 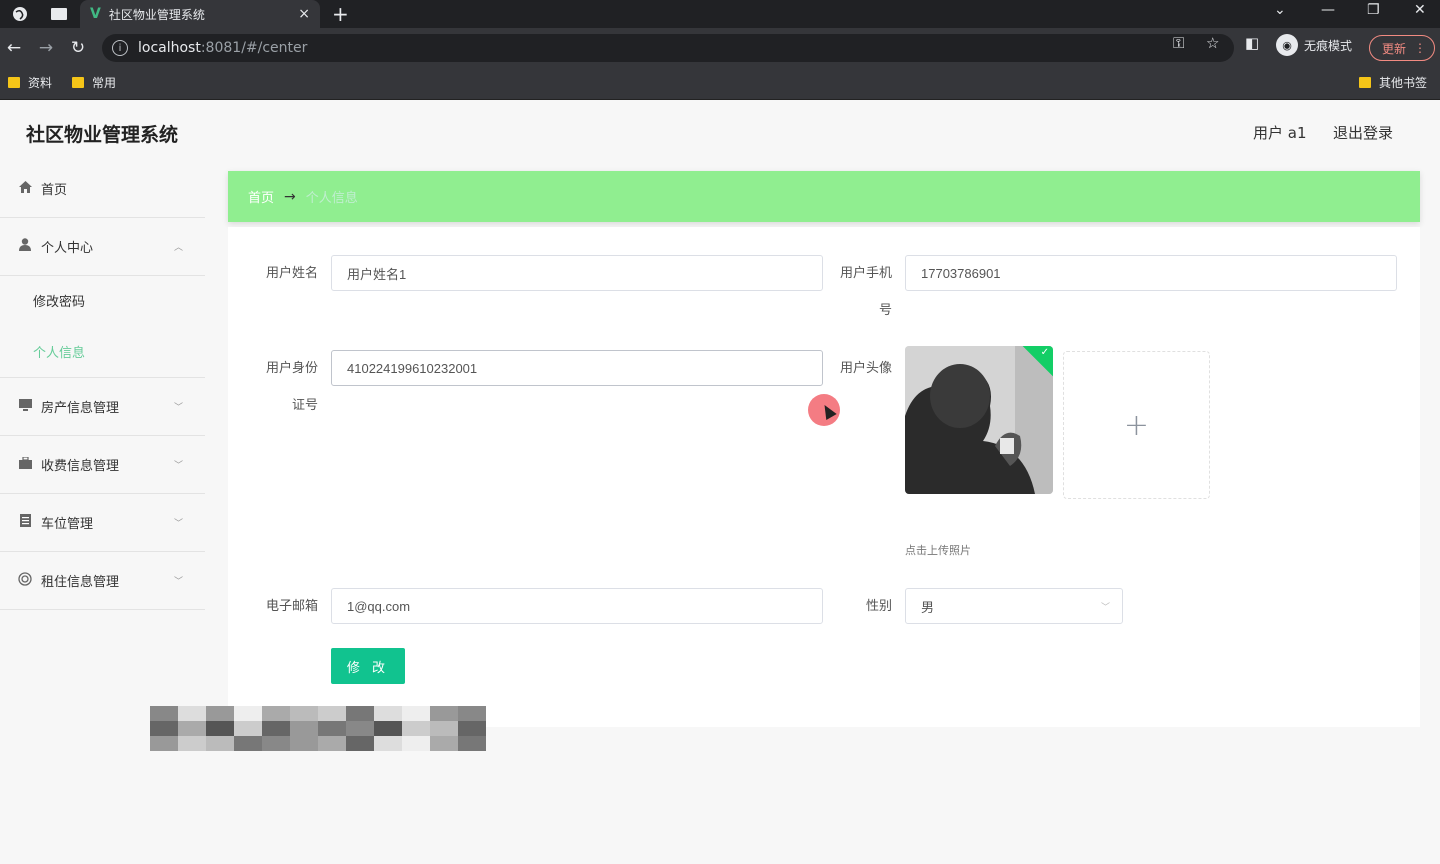 What do you see at coordinates (102, 189) in the screenshot?
I see `sidebar-item-home: 首页` at bounding box center [102, 189].